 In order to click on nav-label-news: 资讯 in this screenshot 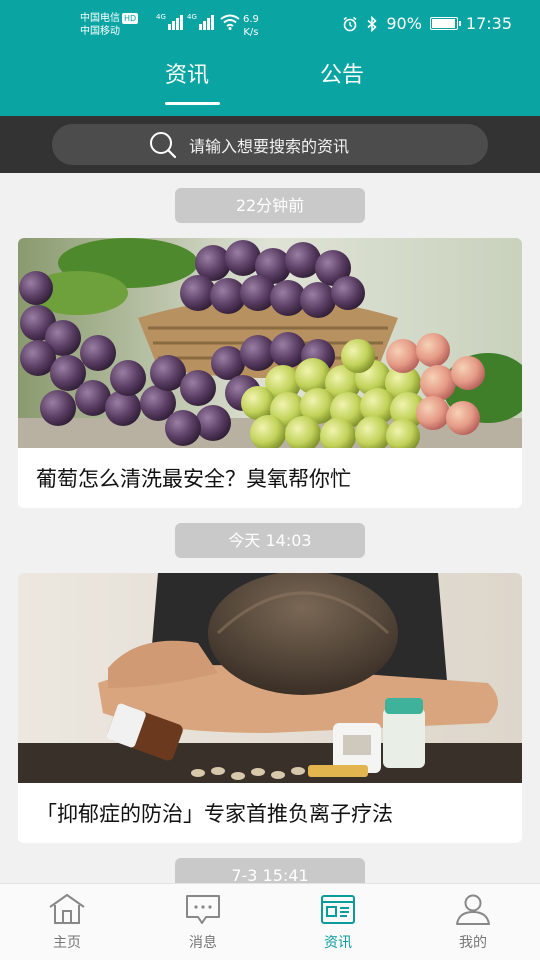, I will do `click(338, 943)`.